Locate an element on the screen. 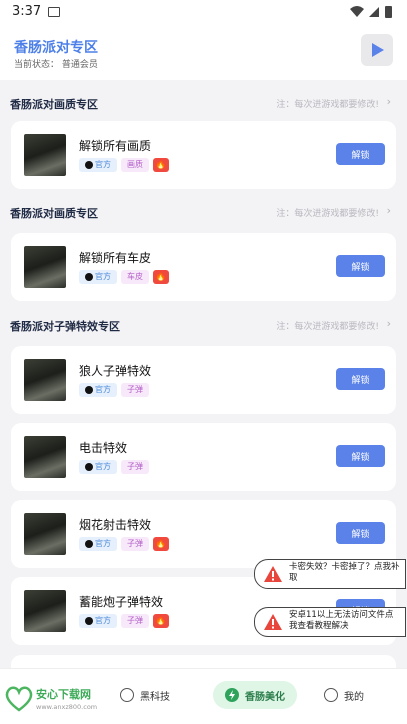 The height and width of the screenshot is (724, 407). bottom-nav: 安心下载网 www.anxz800.com 黑科技 香肠美化 我的 is located at coordinates (203, 696).